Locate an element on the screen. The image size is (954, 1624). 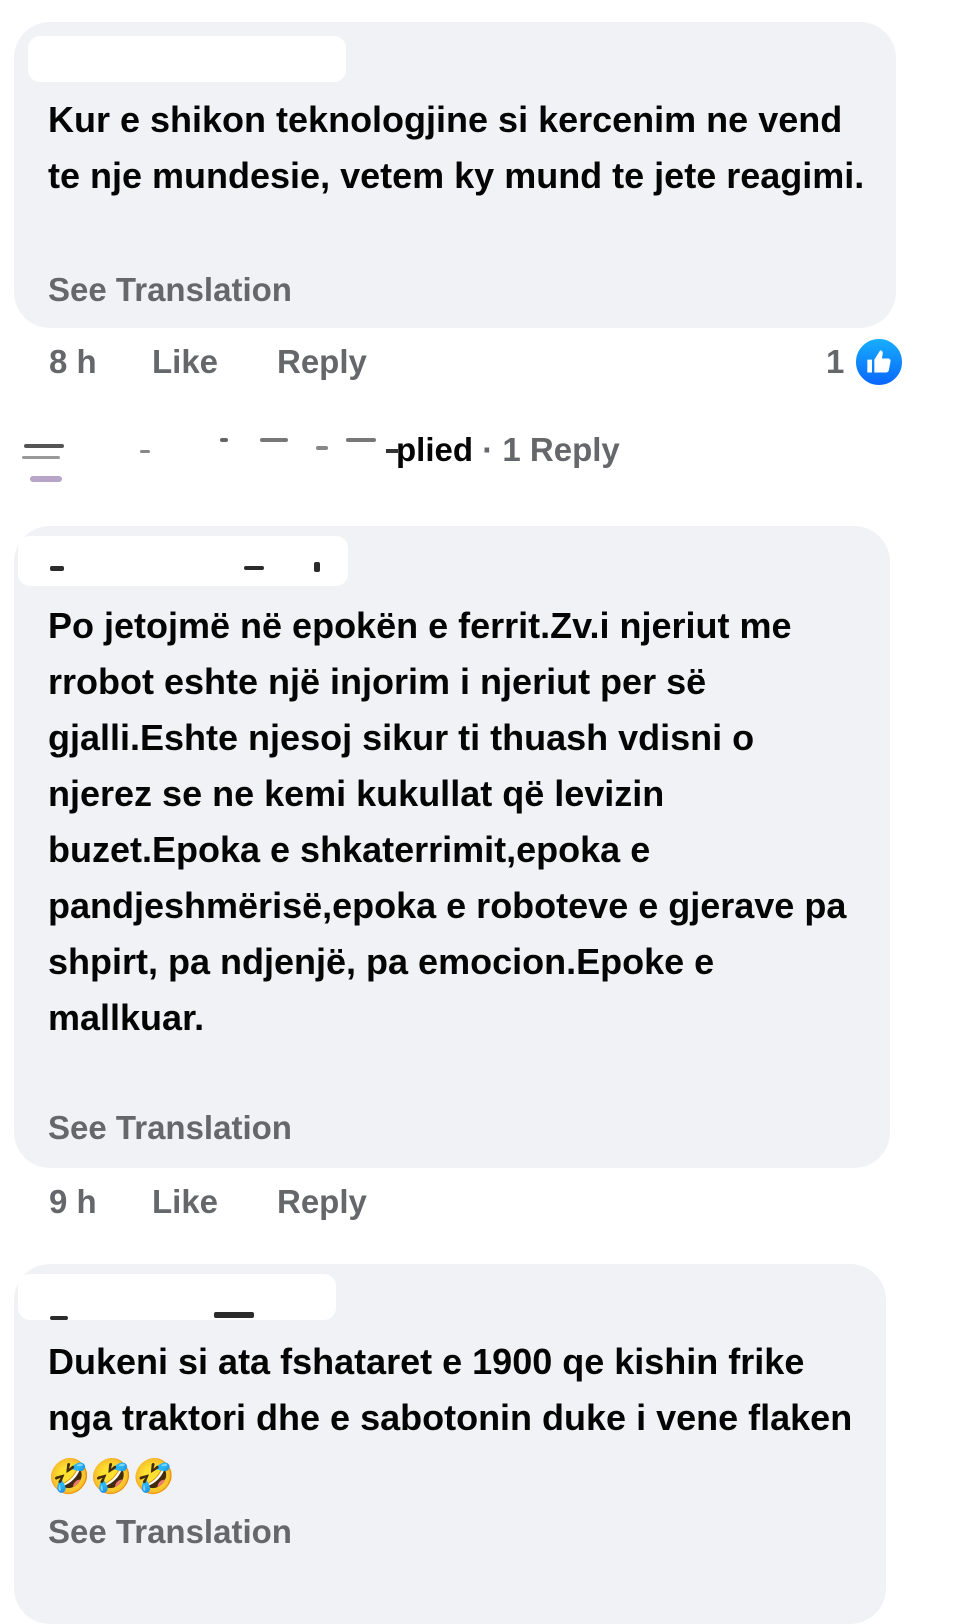
rolling-laughing-emoji: 🤣🤣🤣 is located at coordinates (112, 1477).